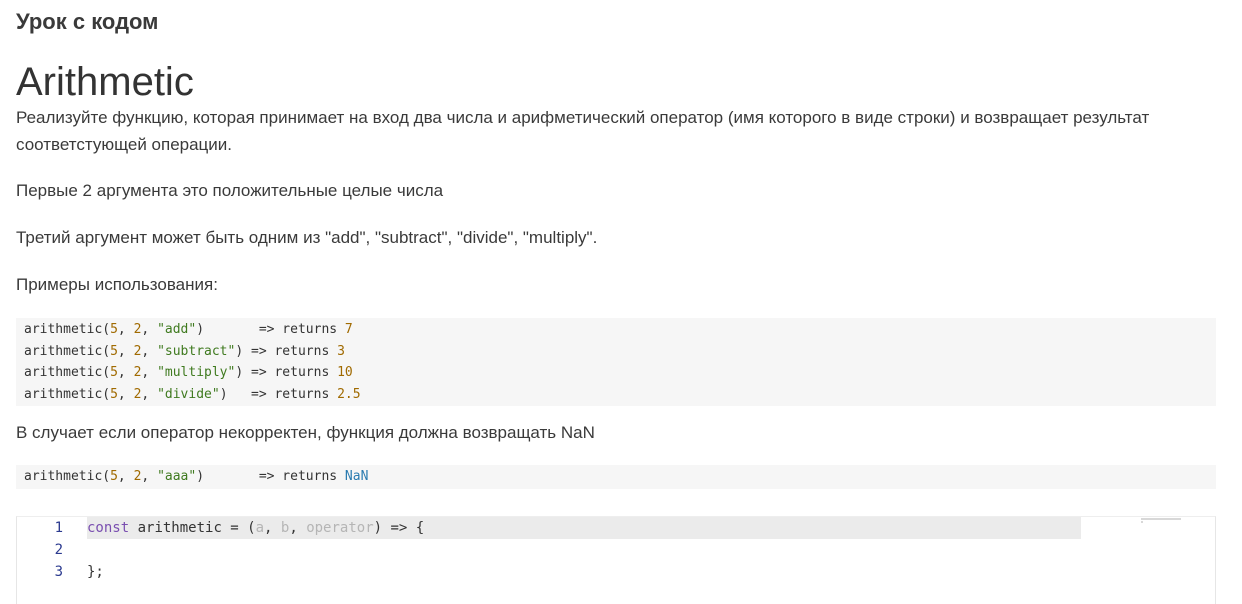 Image resolution: width=1242 pixels, height=604 pixels. What do you see at coordinates (58, 572) in the screenshot?
I see `line-number: 3` at bounding box center [58, 572].